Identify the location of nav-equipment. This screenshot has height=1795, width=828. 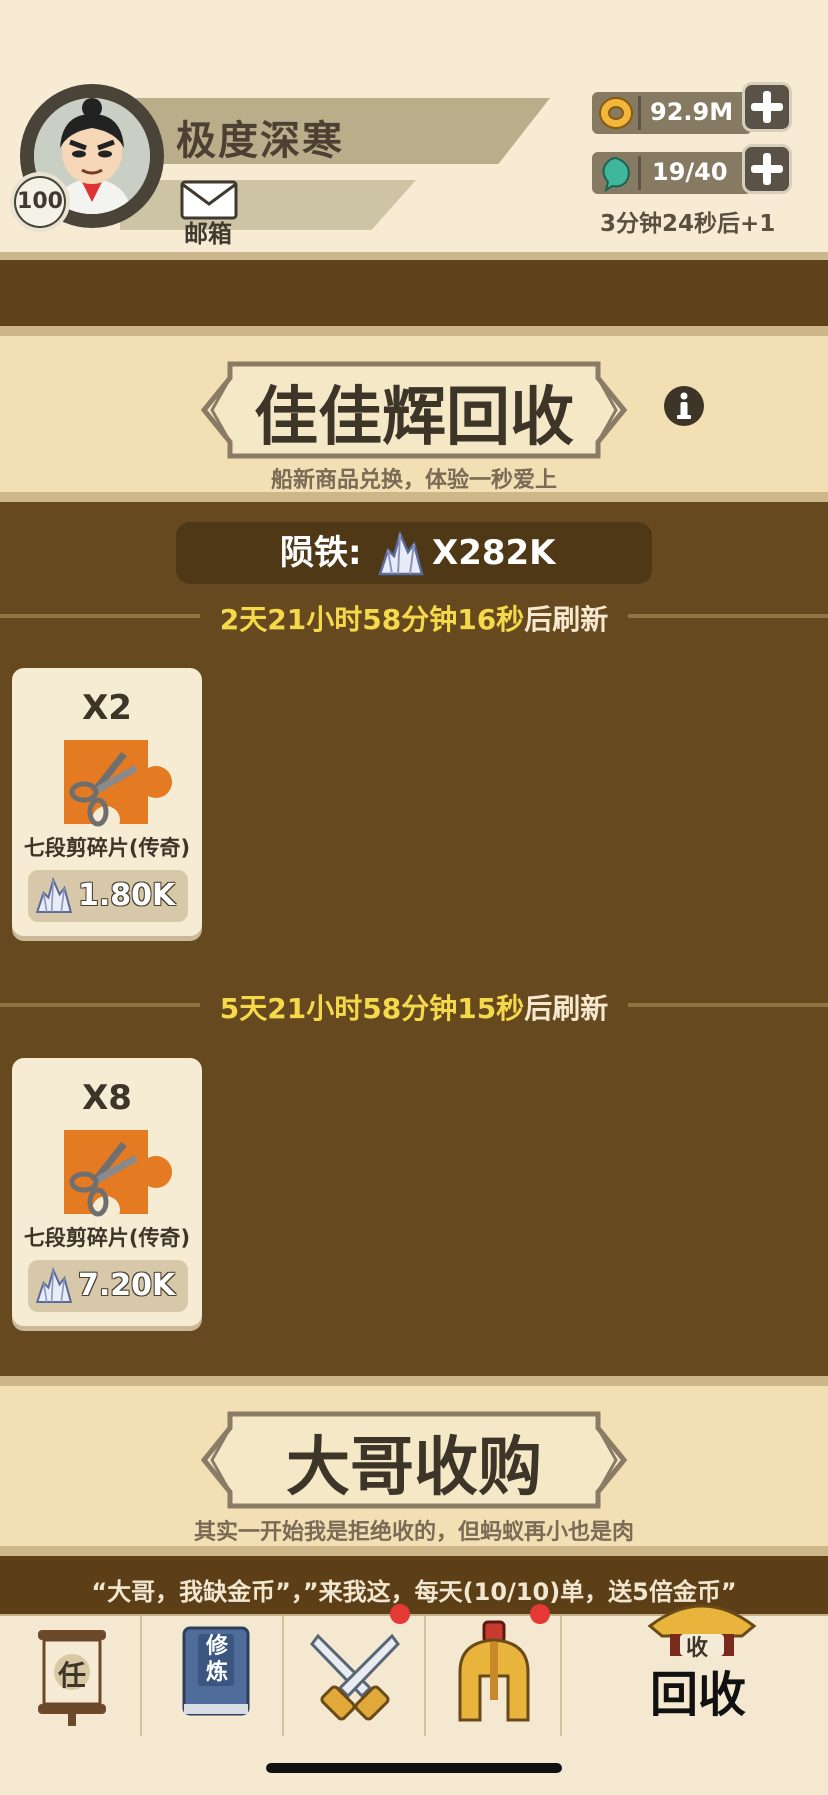
(493, 1676).